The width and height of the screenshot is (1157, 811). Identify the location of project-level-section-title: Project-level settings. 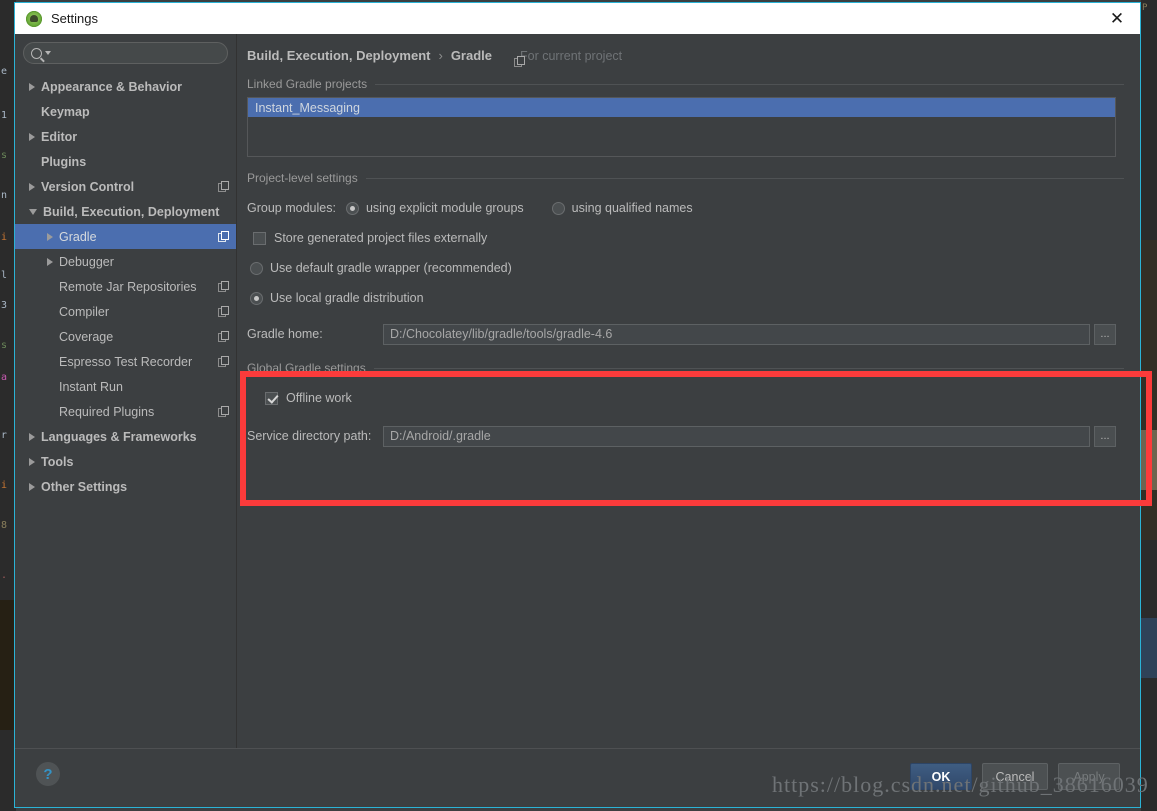
(693, 178).